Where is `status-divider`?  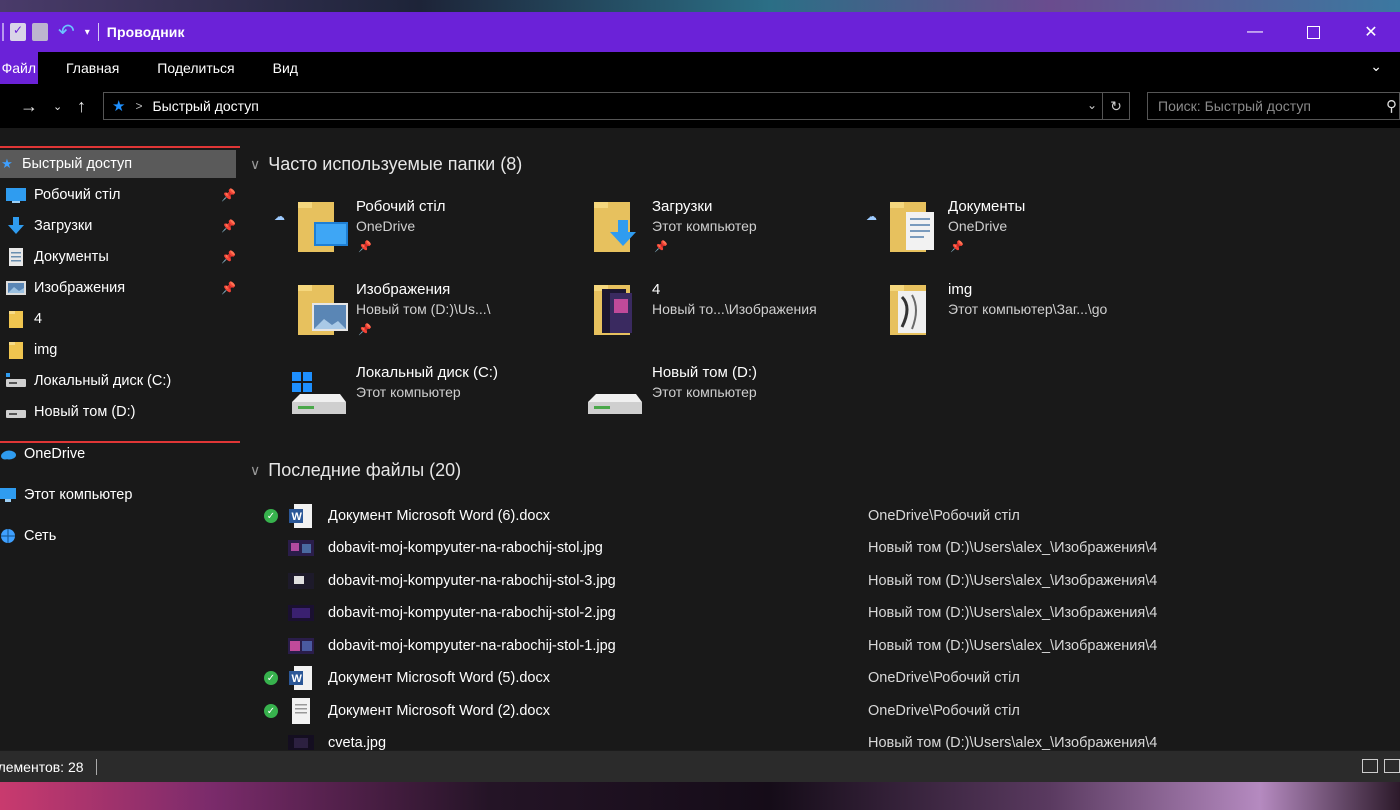
status-divider is located at coordinates (96, 767).